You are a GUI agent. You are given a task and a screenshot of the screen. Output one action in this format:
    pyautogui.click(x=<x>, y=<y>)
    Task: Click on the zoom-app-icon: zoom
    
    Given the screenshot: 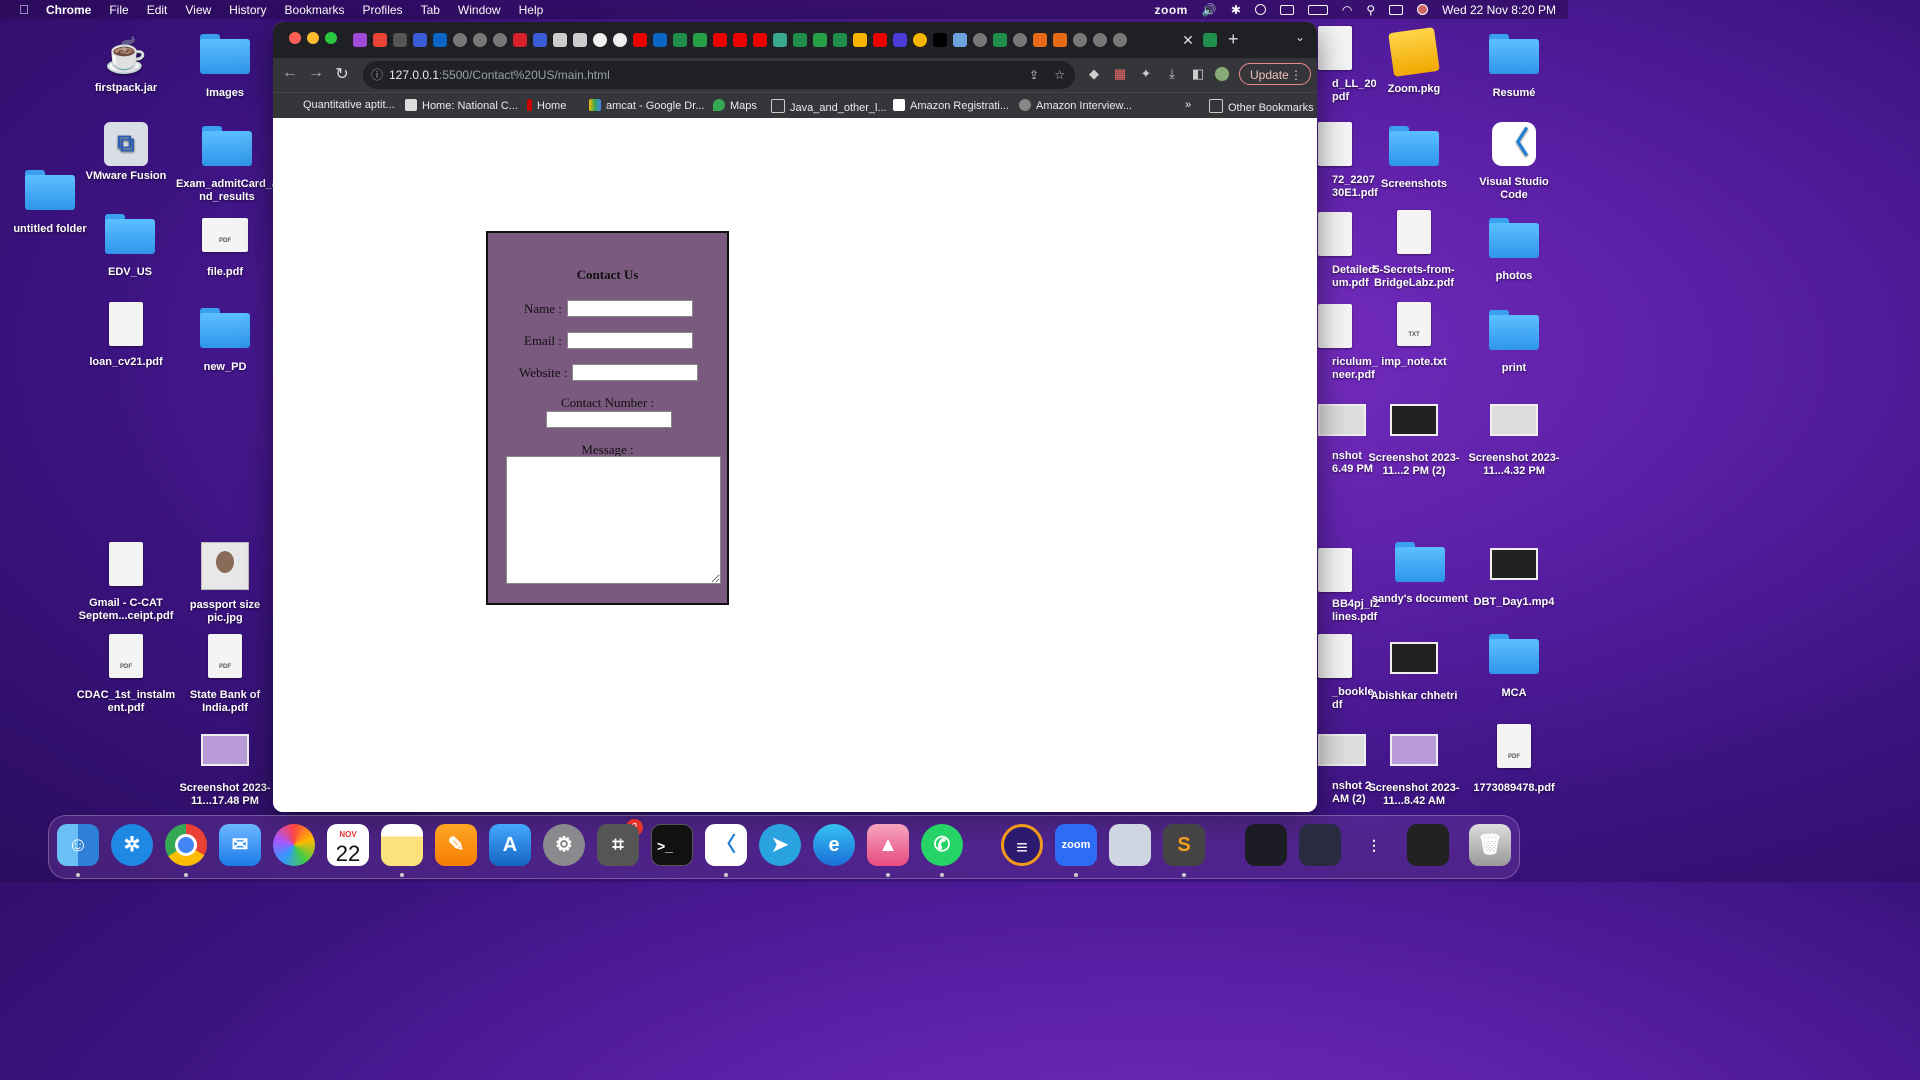 What is the action you would take?
    pyautogui.click(x=1076, y=845)
    